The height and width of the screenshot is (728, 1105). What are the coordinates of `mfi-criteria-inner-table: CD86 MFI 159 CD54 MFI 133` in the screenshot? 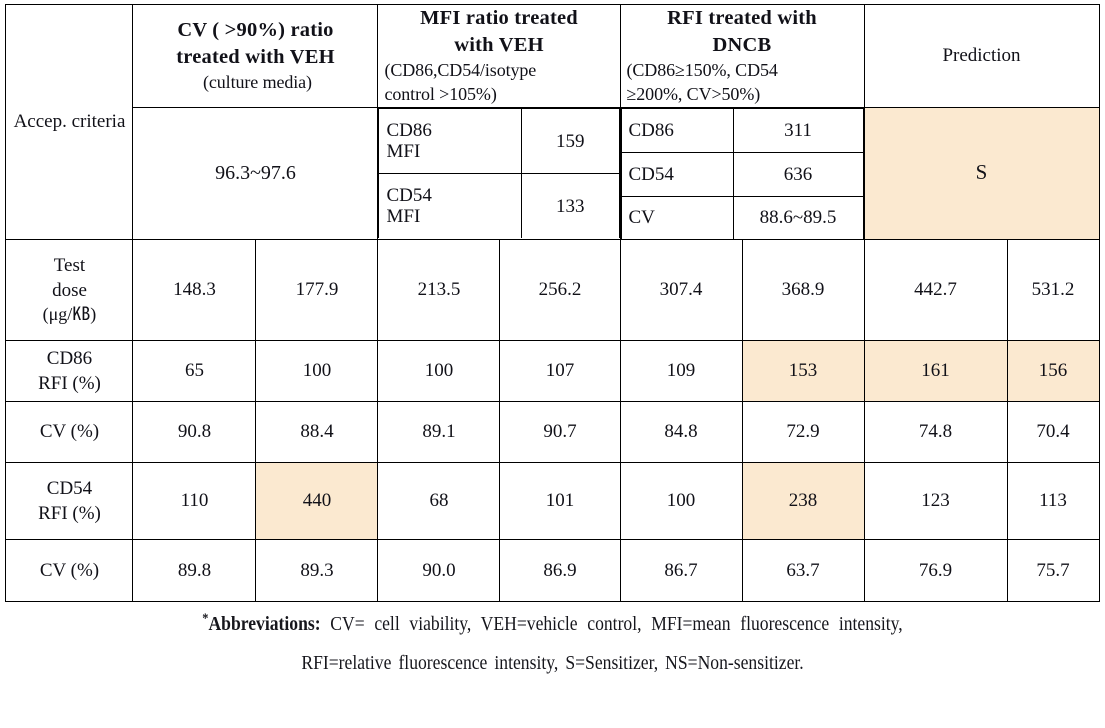 It's located at (499, 173).